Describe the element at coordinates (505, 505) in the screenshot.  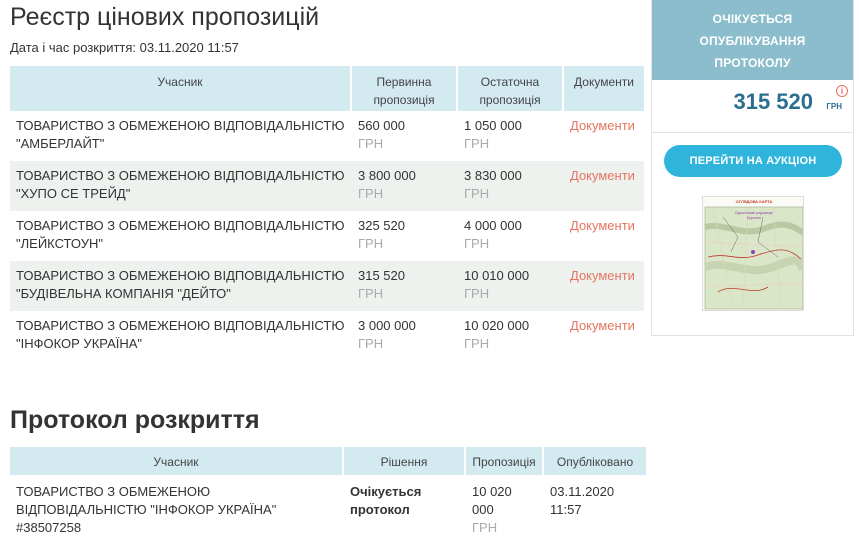
I see `offer-cell: 10 020 000 ГРН` at that location.